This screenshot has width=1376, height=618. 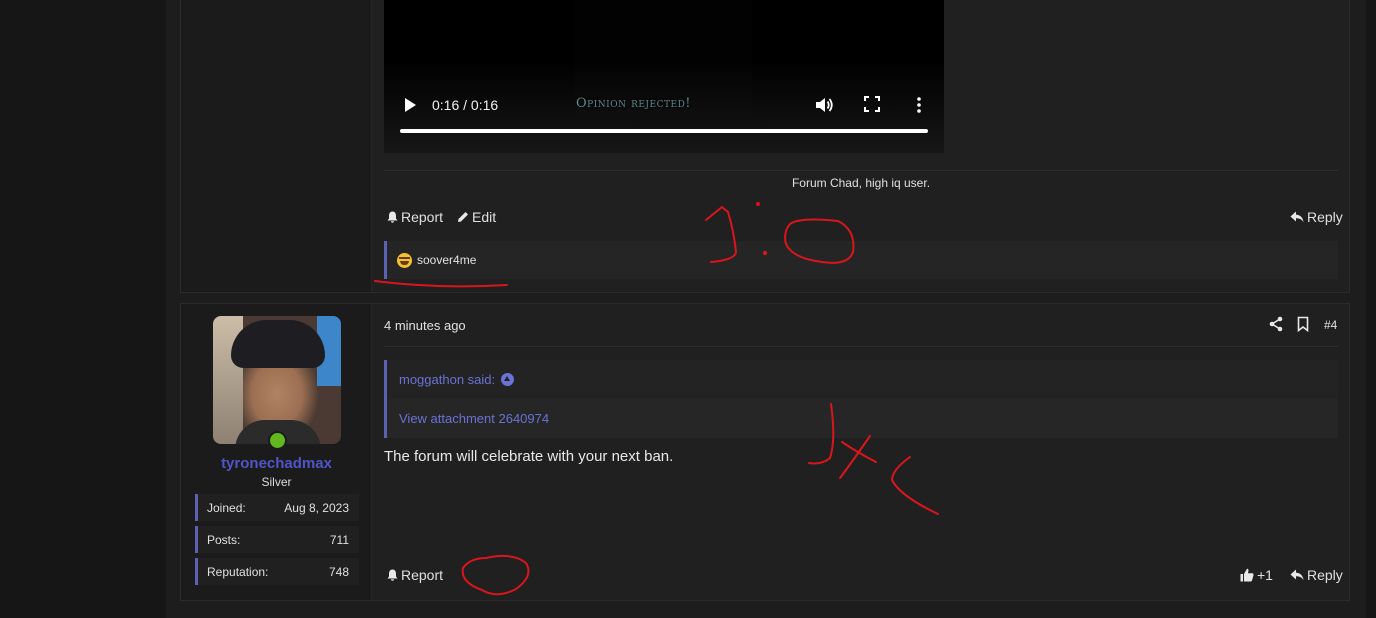 What do you see at coordinates (824, 105) in the screenshot?
I see `volume-icon` at bounding box center [824, 105].